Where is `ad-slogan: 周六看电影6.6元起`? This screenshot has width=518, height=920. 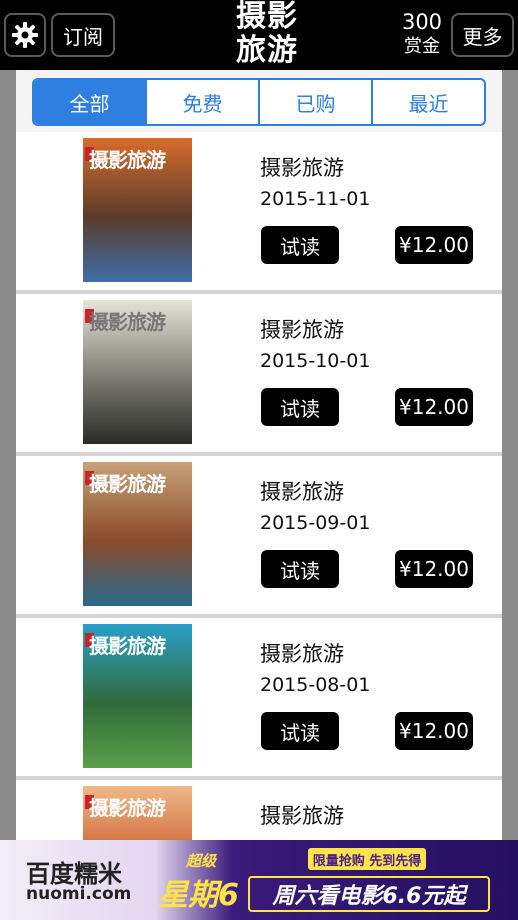
ad-slogan: 周六看电影6.6元起 is located at coordinates (369, 894).